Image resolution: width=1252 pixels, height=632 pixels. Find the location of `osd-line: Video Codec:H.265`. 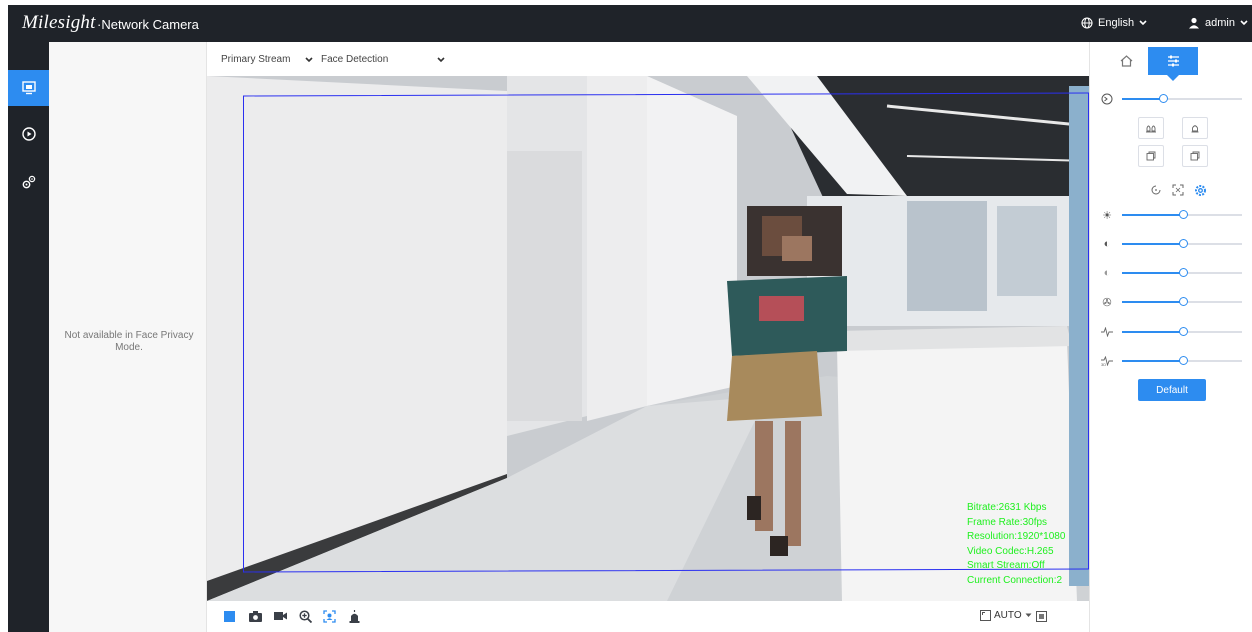

osd-line: Video Codec:H.265 is located at coordinates (1010, 551).